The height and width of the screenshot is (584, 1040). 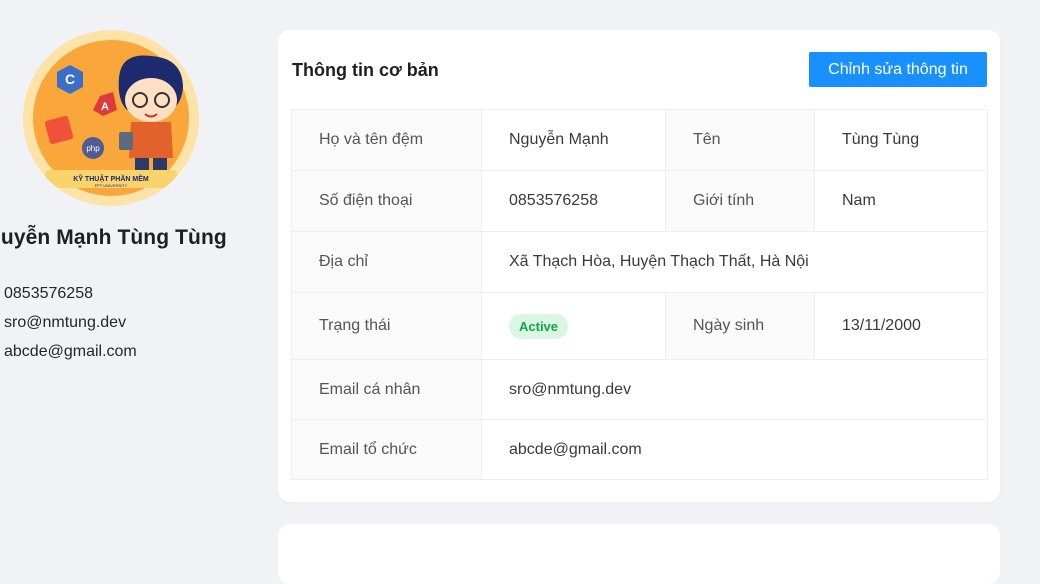 What do you see at coordinates (901, 326) in the screenshot?
I see `dob-value: 13/11/2000` at bounding box center [901, 326].